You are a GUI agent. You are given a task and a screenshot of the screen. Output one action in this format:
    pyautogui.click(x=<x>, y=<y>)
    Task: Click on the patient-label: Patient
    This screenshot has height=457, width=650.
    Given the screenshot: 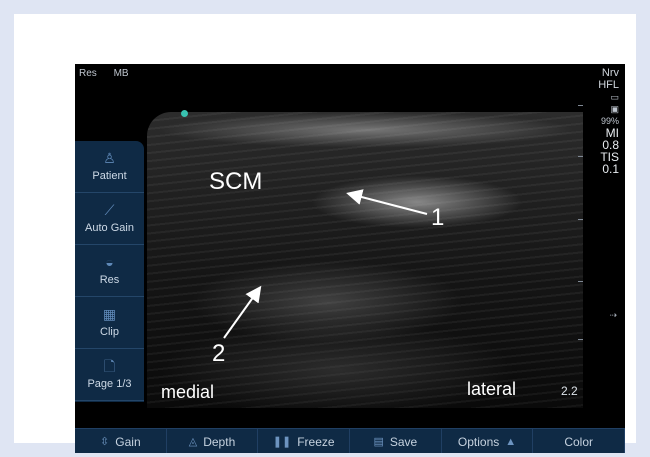 What is the action you would take?
    pyautogui.click(x=109, y=176)
    